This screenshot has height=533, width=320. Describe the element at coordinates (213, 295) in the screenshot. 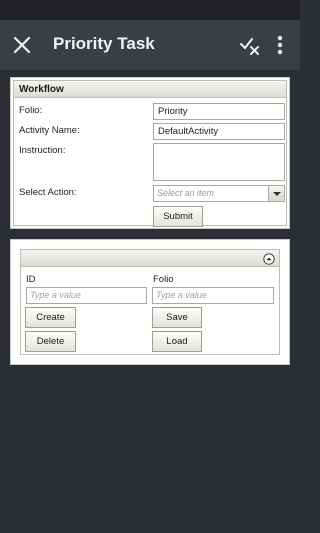

I see `grid-folio-input: Type a value` at that location.